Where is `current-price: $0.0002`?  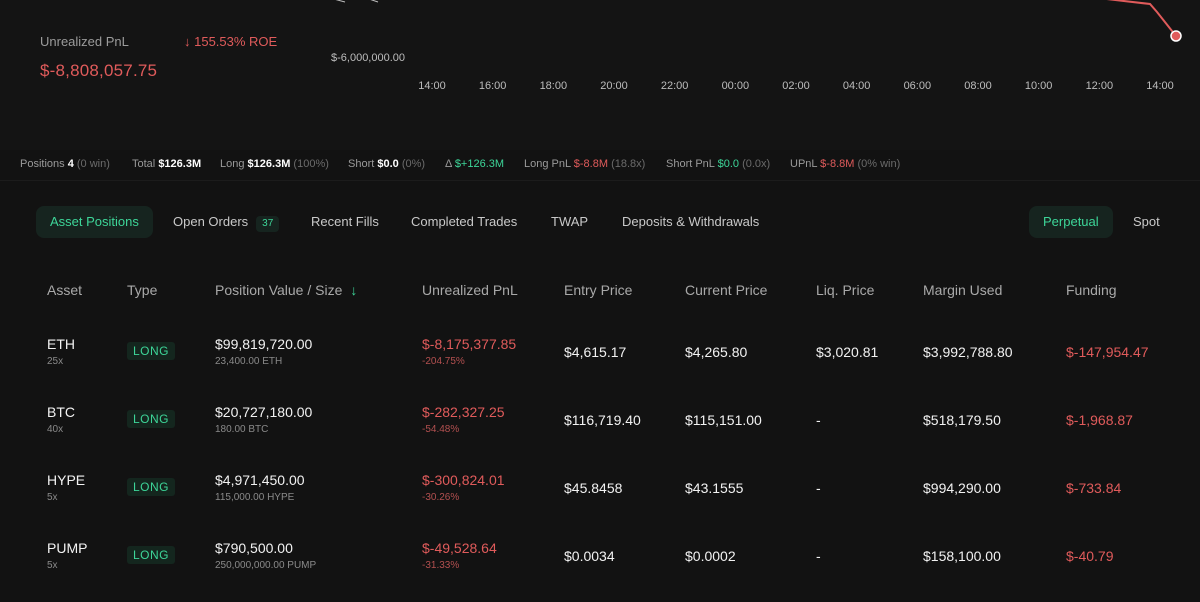 current-price: $0.0002 is located at coordinates (710, 556).